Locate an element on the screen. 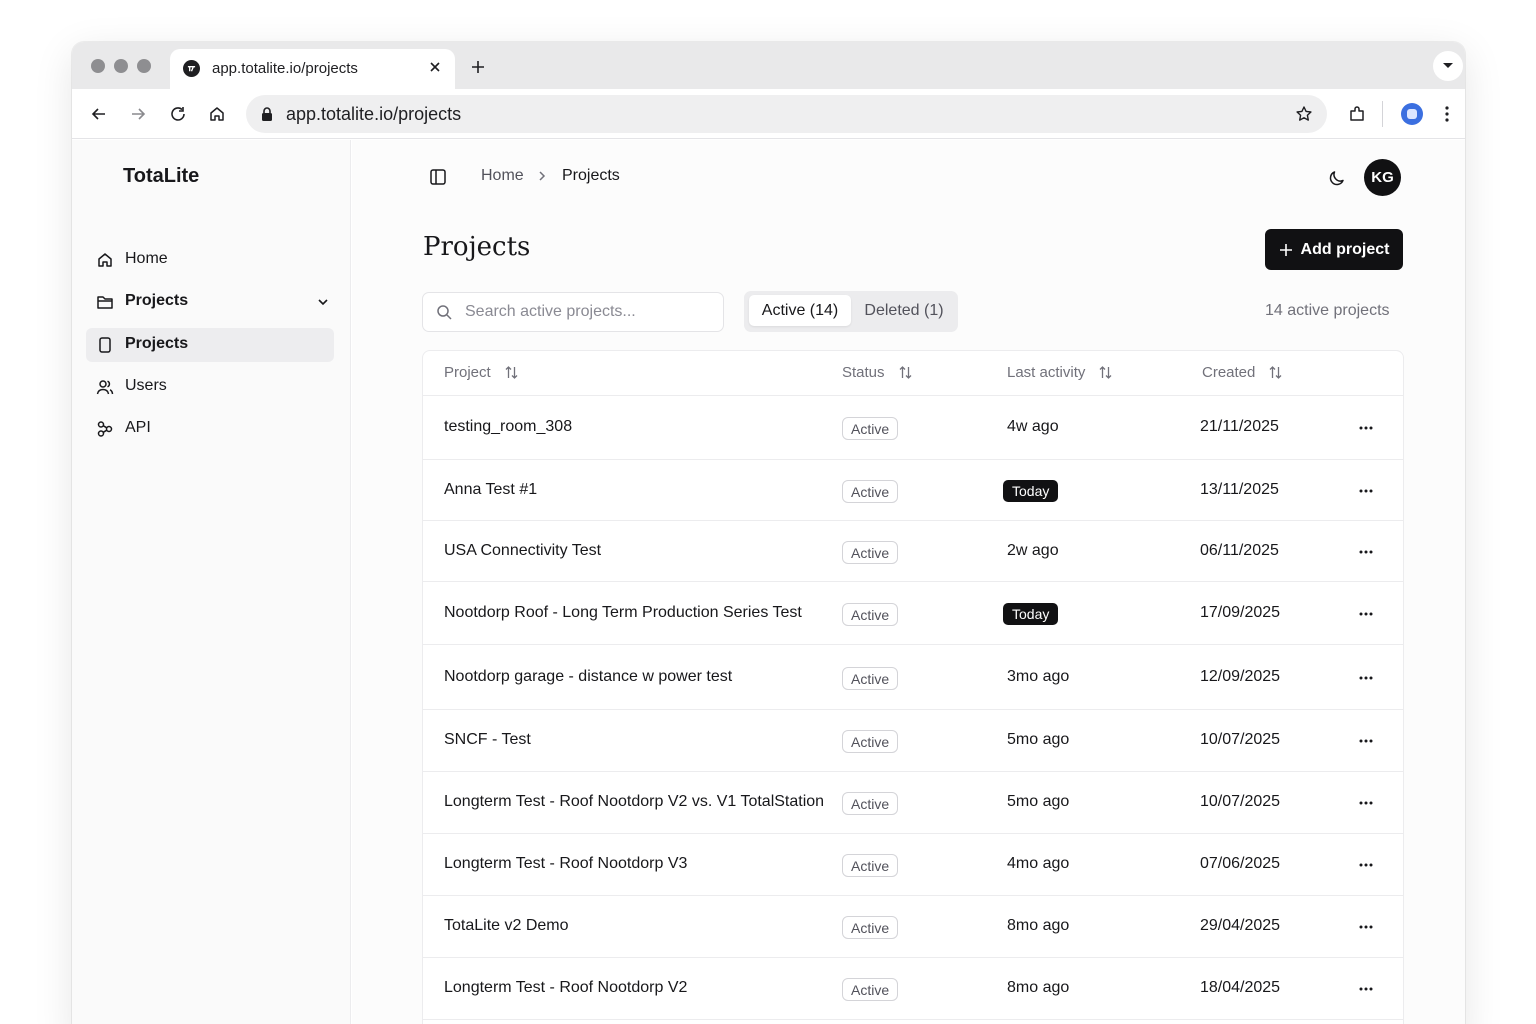 This screenshot has height=1024, width=1536. created-date: 29/04/2025 is located at coordinates (1240, 925).